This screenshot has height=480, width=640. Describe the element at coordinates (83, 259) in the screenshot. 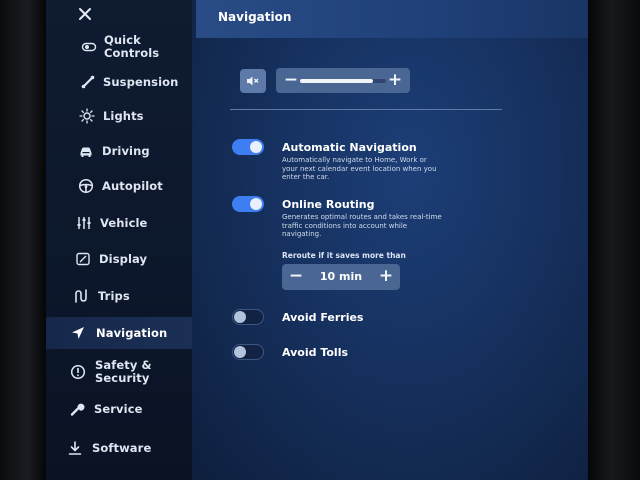

I see `display-icon` at that location.